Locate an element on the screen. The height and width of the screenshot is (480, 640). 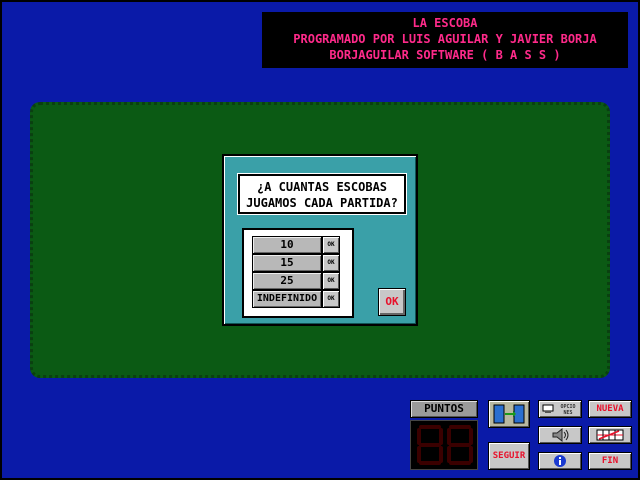
info-icon is located at coordinates (560, 461).